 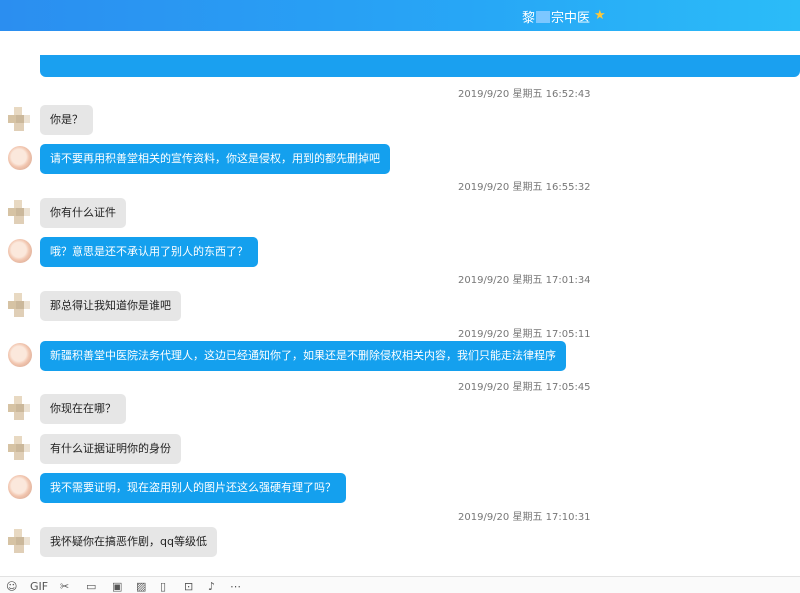 What do you see at coordinates (39, 587) in the screenshot?
I see `gif-icon: GIF` at bounding box center [39, 587].